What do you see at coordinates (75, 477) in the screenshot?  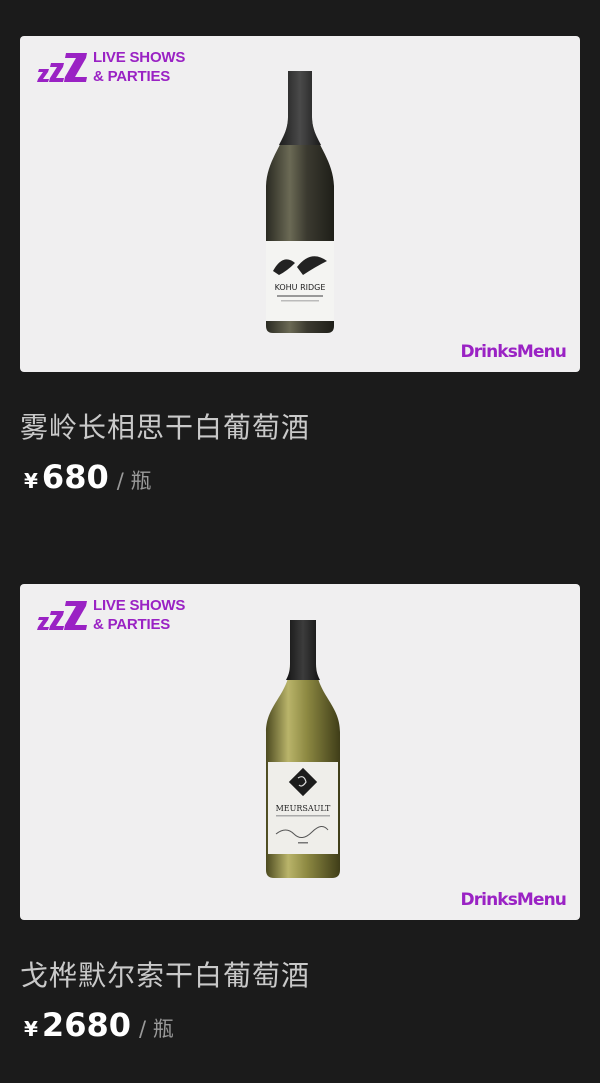 I see `price-value: 680` at bounding box center [75, 477].